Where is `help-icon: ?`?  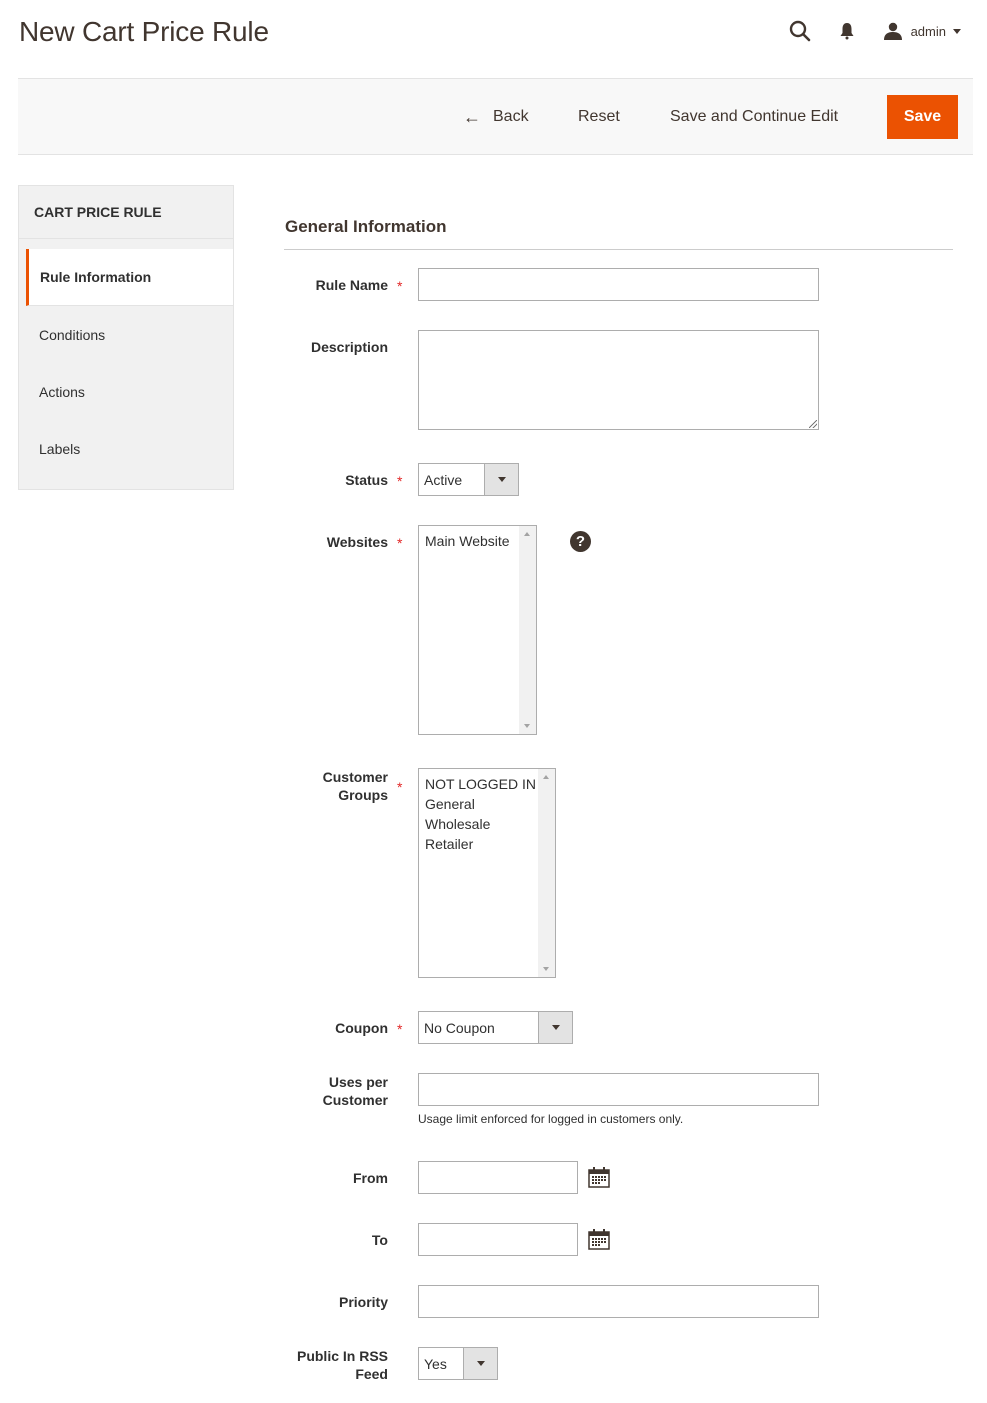 help-icon: ? is located at coordinates (580, 541).